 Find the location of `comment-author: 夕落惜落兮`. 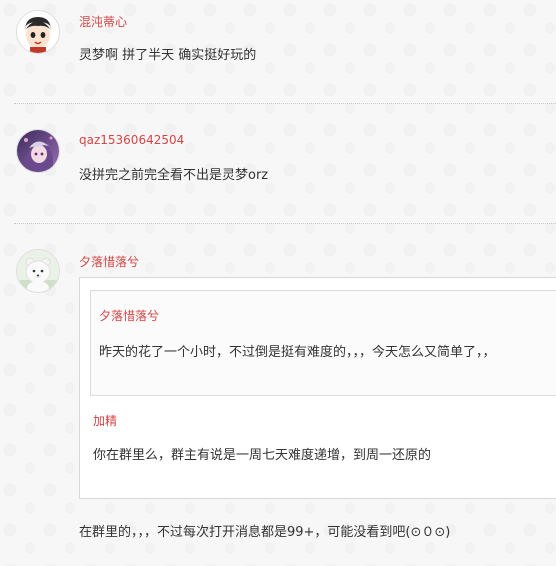

comment-author: 夕落惜落兮 is located at coordinates (109, 261).